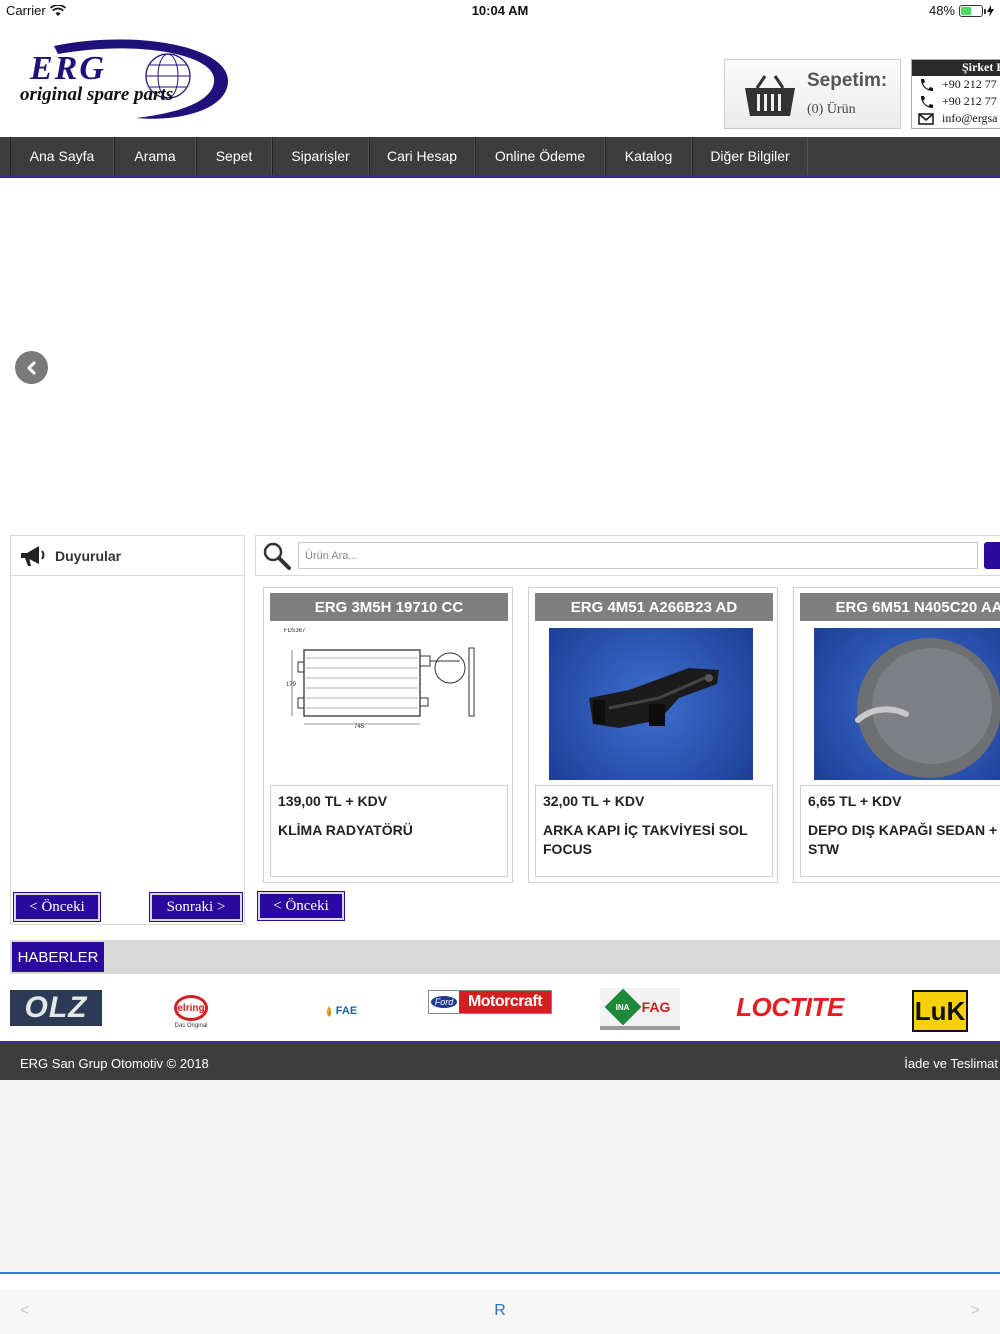 This screenshot has width=1000, height=1334. I want to click on product-price: 6,65 TL + KDV, so click(855, 801).